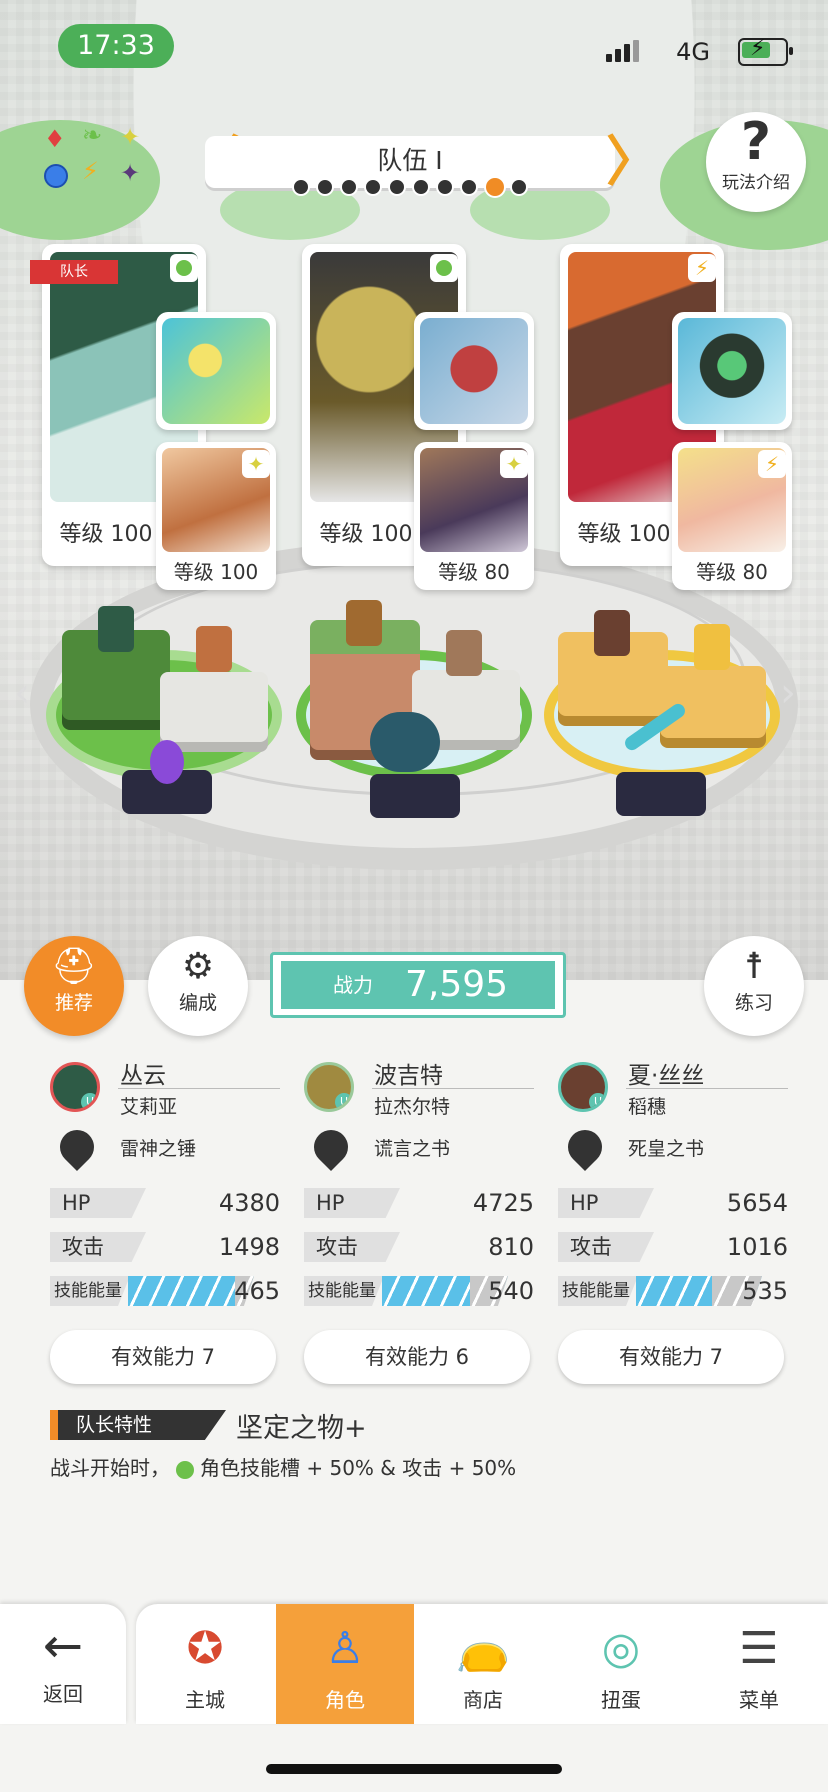 The image size is (828, 1792). Describe the element at coordinates (216, 572) in the screenshot. I see `sub-hero-level: 等级 100` at that location.